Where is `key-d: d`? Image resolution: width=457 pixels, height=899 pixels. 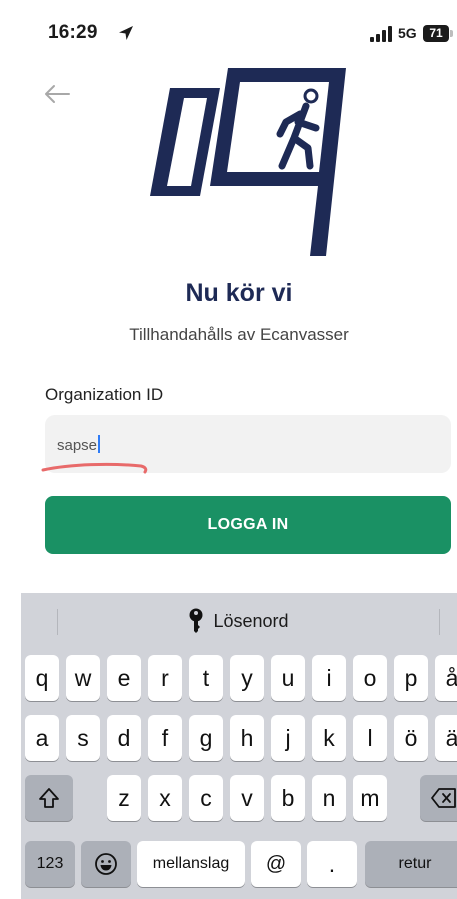
key-d: d is located at coordinates (124, 738).